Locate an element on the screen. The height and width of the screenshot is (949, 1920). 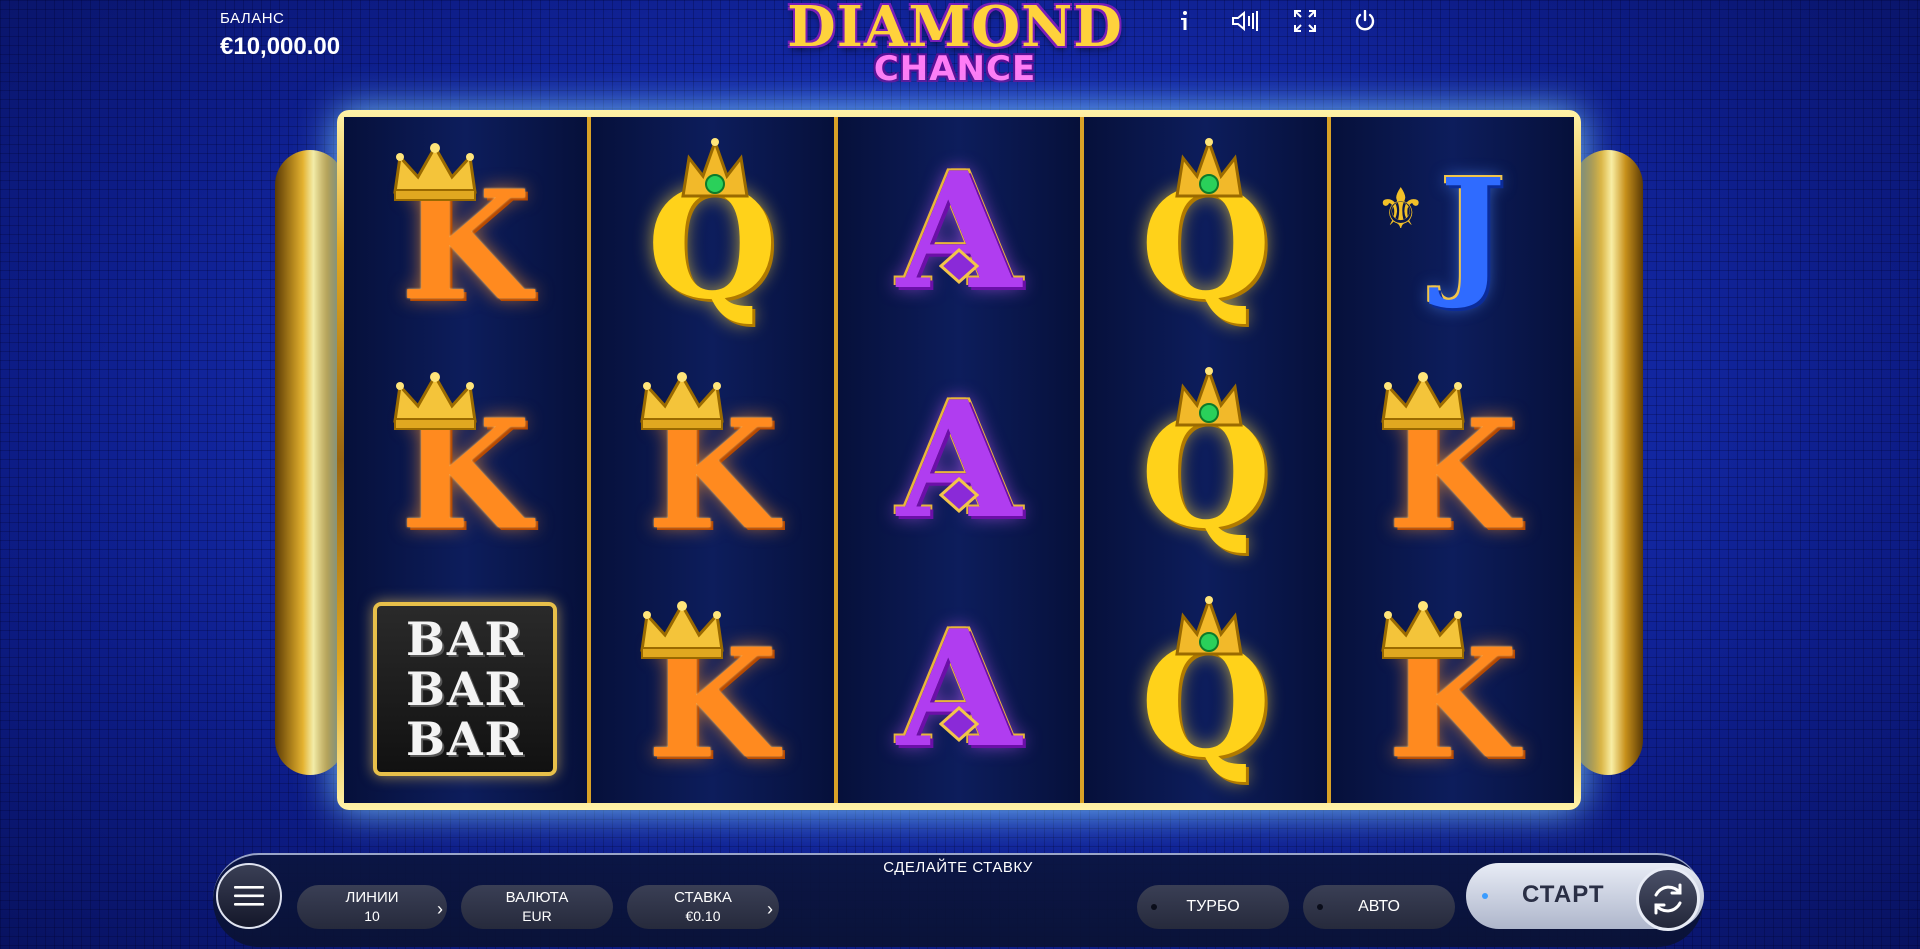
fleur-de-lis-icon: ⚜ is located at coordinates (1400, 209).